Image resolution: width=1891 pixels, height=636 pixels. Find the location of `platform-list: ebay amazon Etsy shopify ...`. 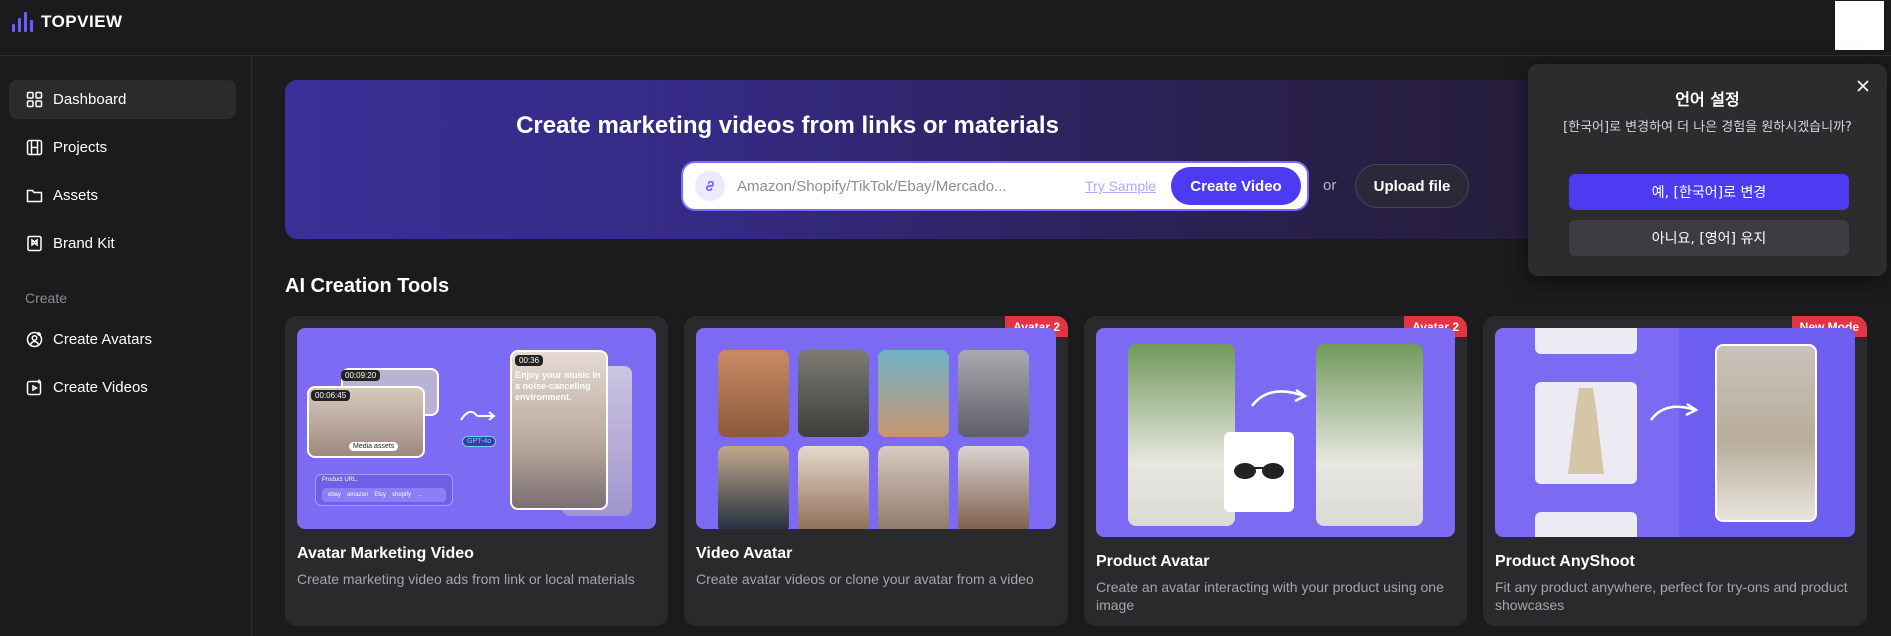

platform-list: ebay amazon Etsy shopify ... is located at coordinates (384, 495).